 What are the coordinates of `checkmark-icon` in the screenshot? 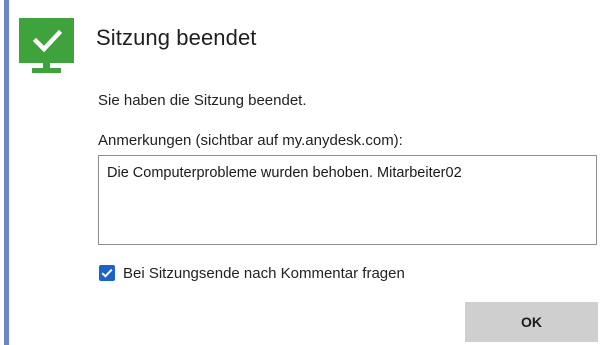 It's located at (107, 273).